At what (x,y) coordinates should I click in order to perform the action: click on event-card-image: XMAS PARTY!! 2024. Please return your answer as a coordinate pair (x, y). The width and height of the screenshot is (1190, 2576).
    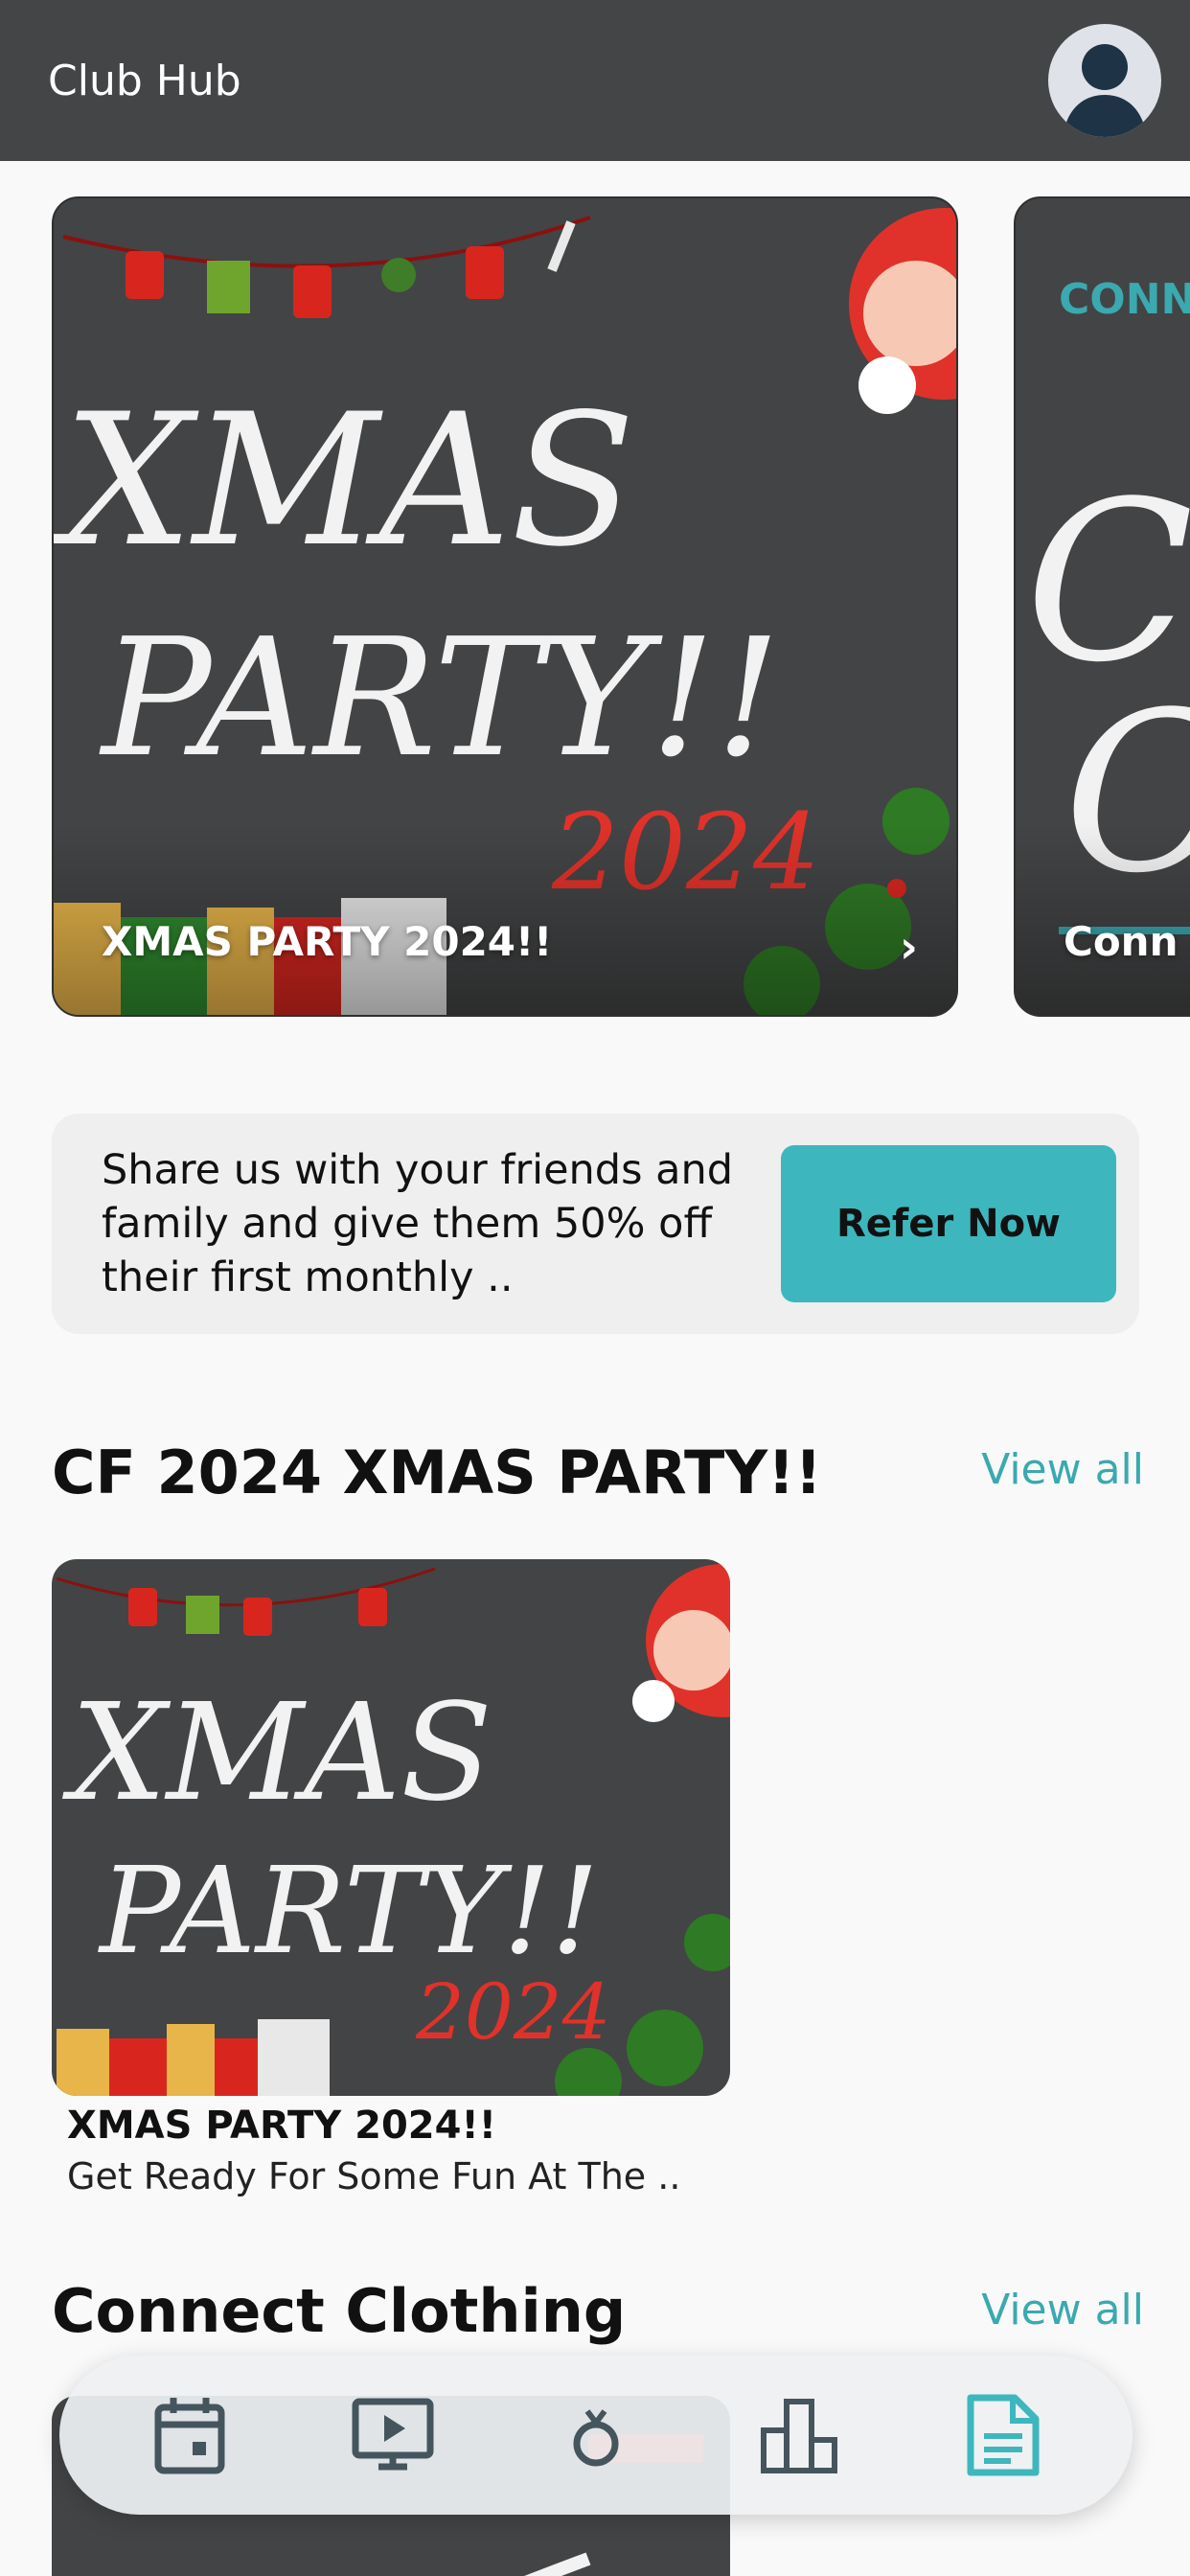
    Looking at the image, I should click on (391, 1828).